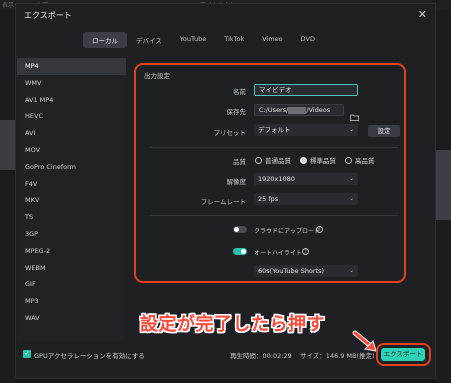 The image size is (451, 383). What do you see at coordinates (7, 196) in the screenshot?
I see `background-left-panel` at bounding box center [7, 196].